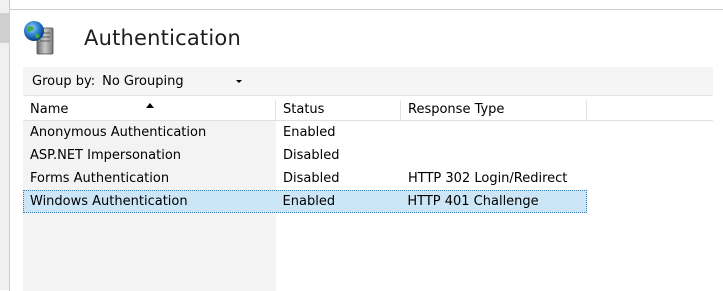  I want to click on page-title: Authentication, so click(162, 38).